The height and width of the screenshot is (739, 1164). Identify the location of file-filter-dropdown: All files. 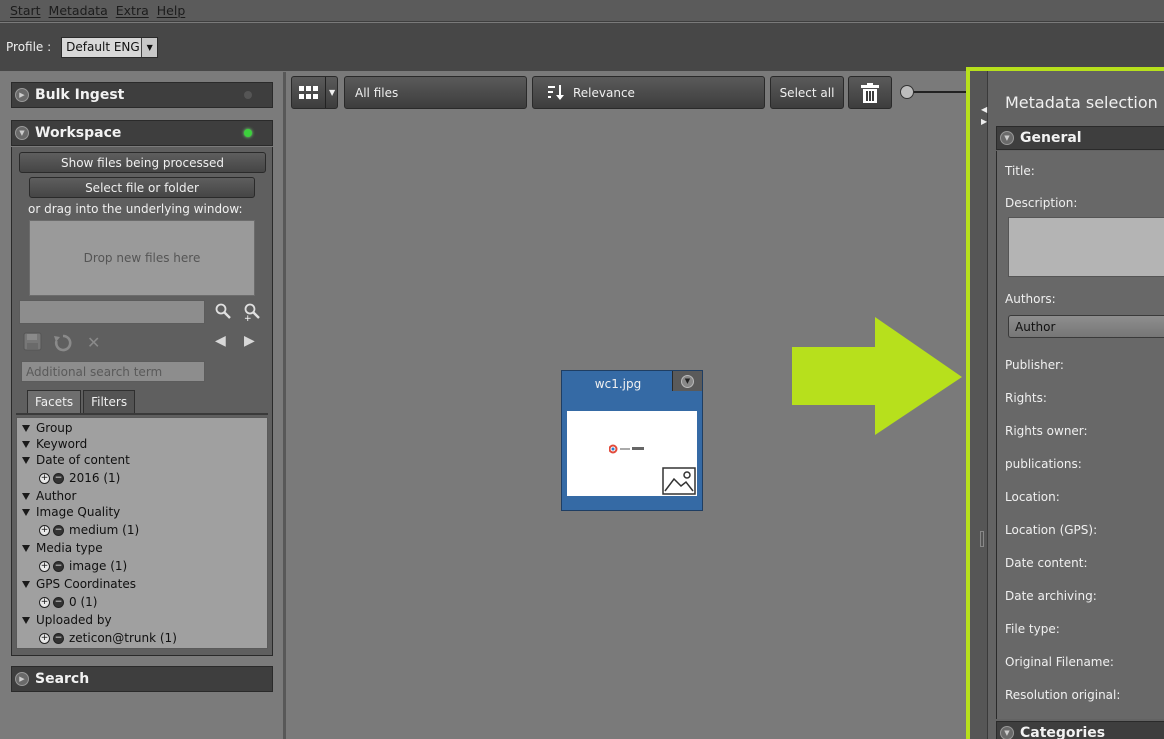
(435, 92).